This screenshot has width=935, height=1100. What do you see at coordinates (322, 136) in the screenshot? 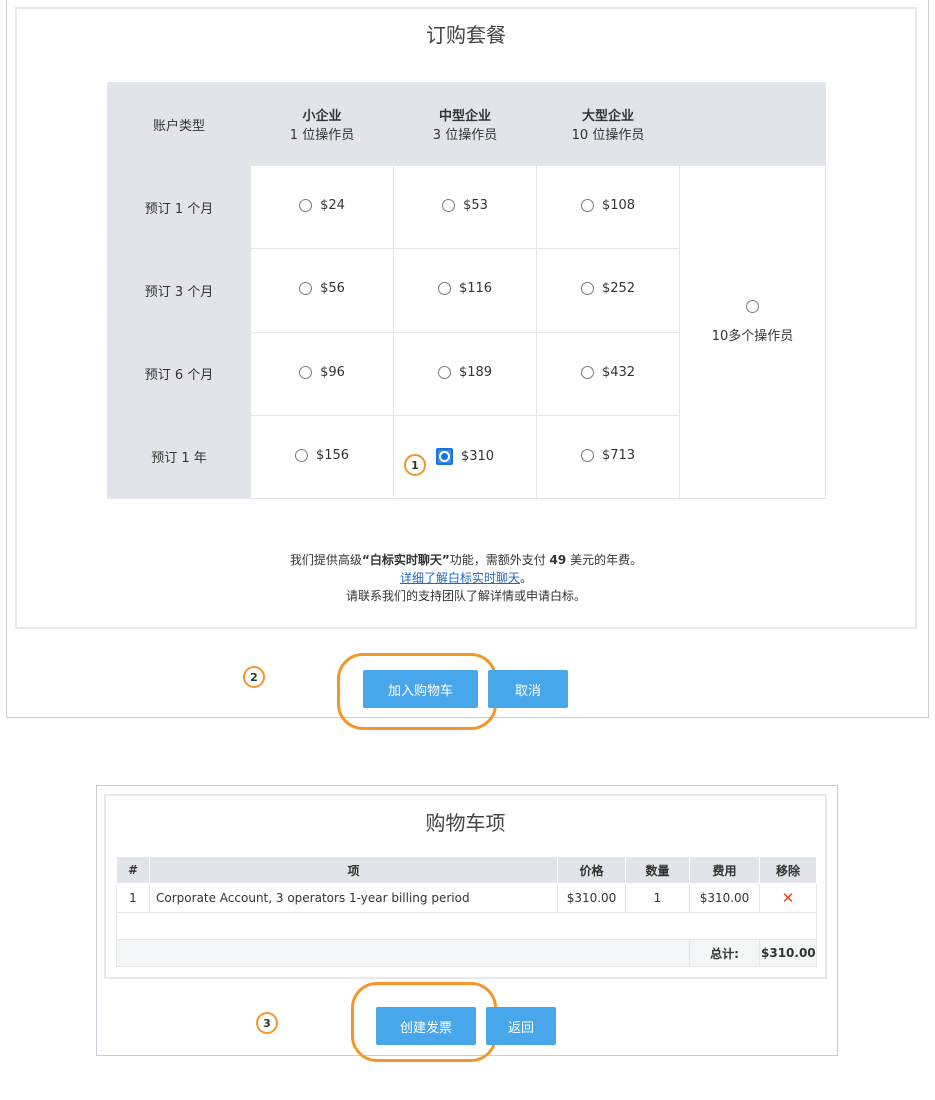
I see `tier-operators: 1 位操作员` at bounding box center [322, 136].